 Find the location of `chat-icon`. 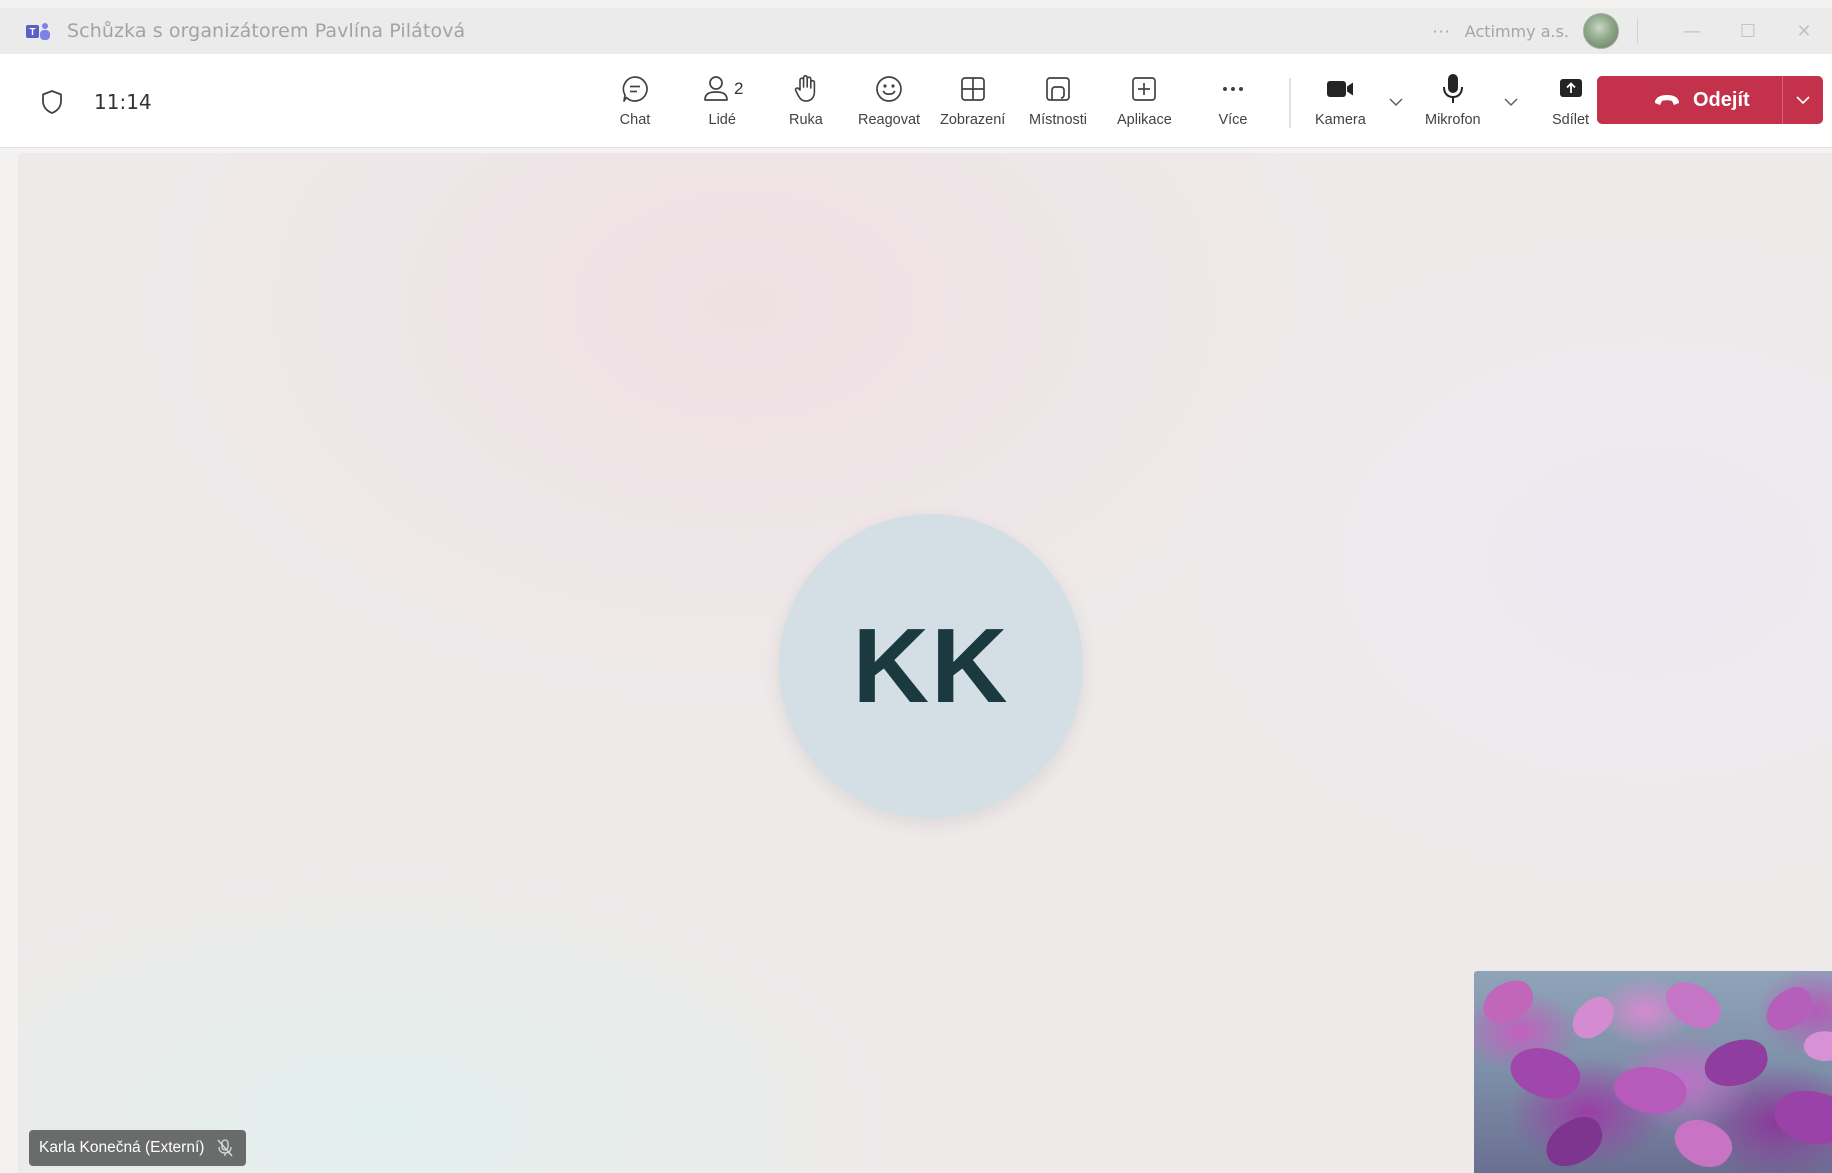

chat-icon is located at coordinates (635, 89).